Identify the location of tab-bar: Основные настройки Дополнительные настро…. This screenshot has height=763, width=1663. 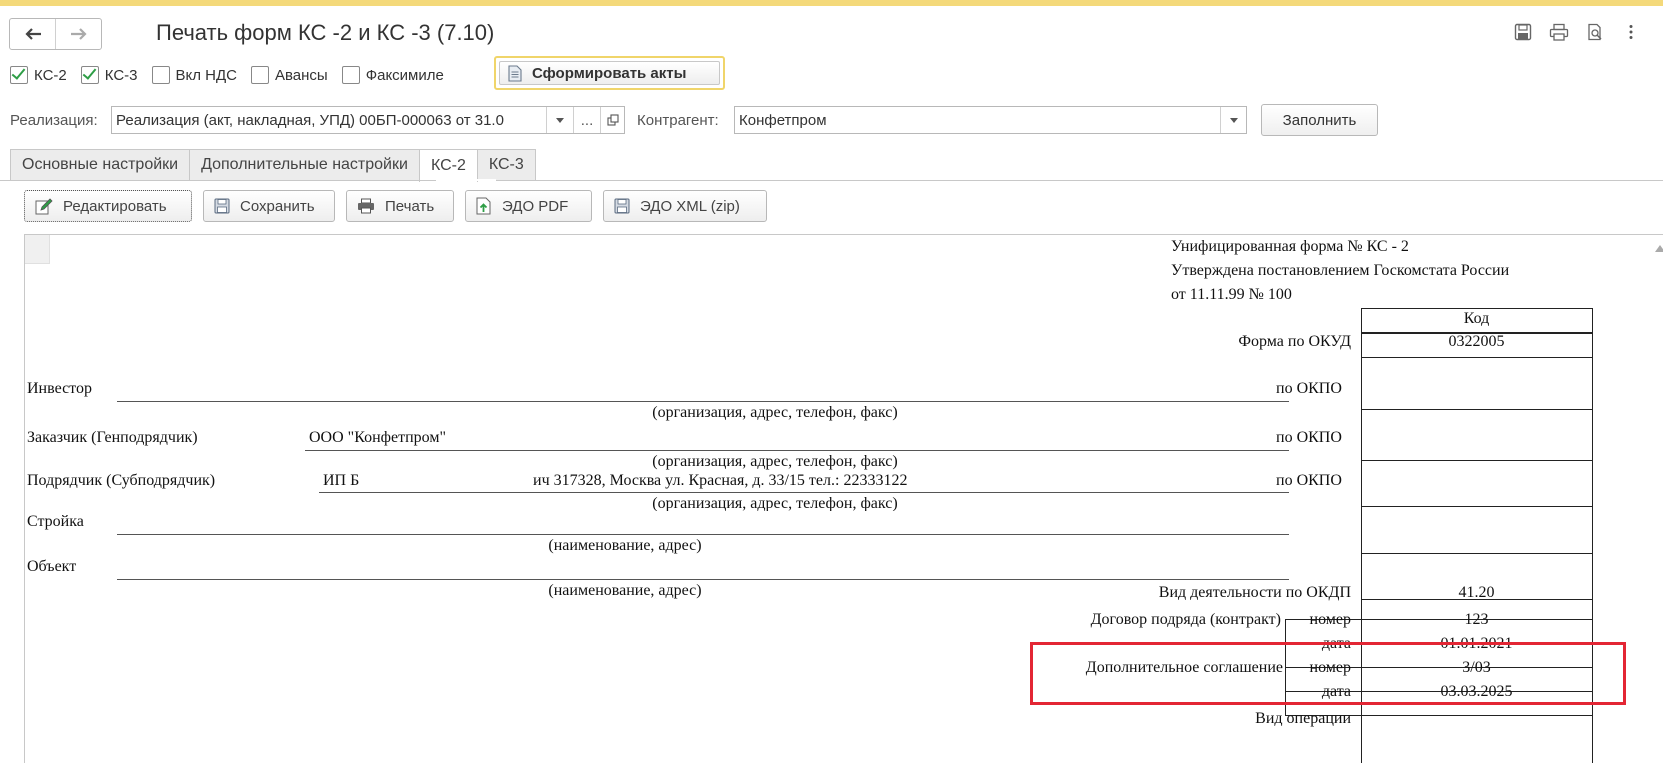
(273, 165).